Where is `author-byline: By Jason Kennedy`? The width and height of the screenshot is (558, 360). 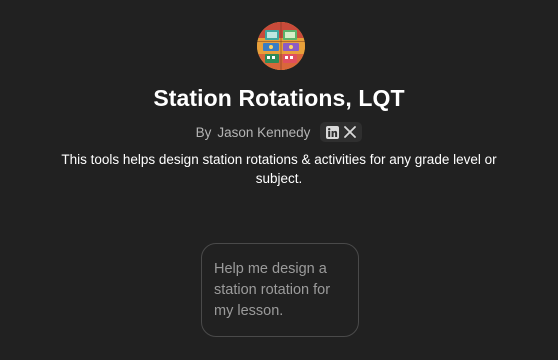
author-byline: By Jason Kennedy is located at coordinates (279, 132).